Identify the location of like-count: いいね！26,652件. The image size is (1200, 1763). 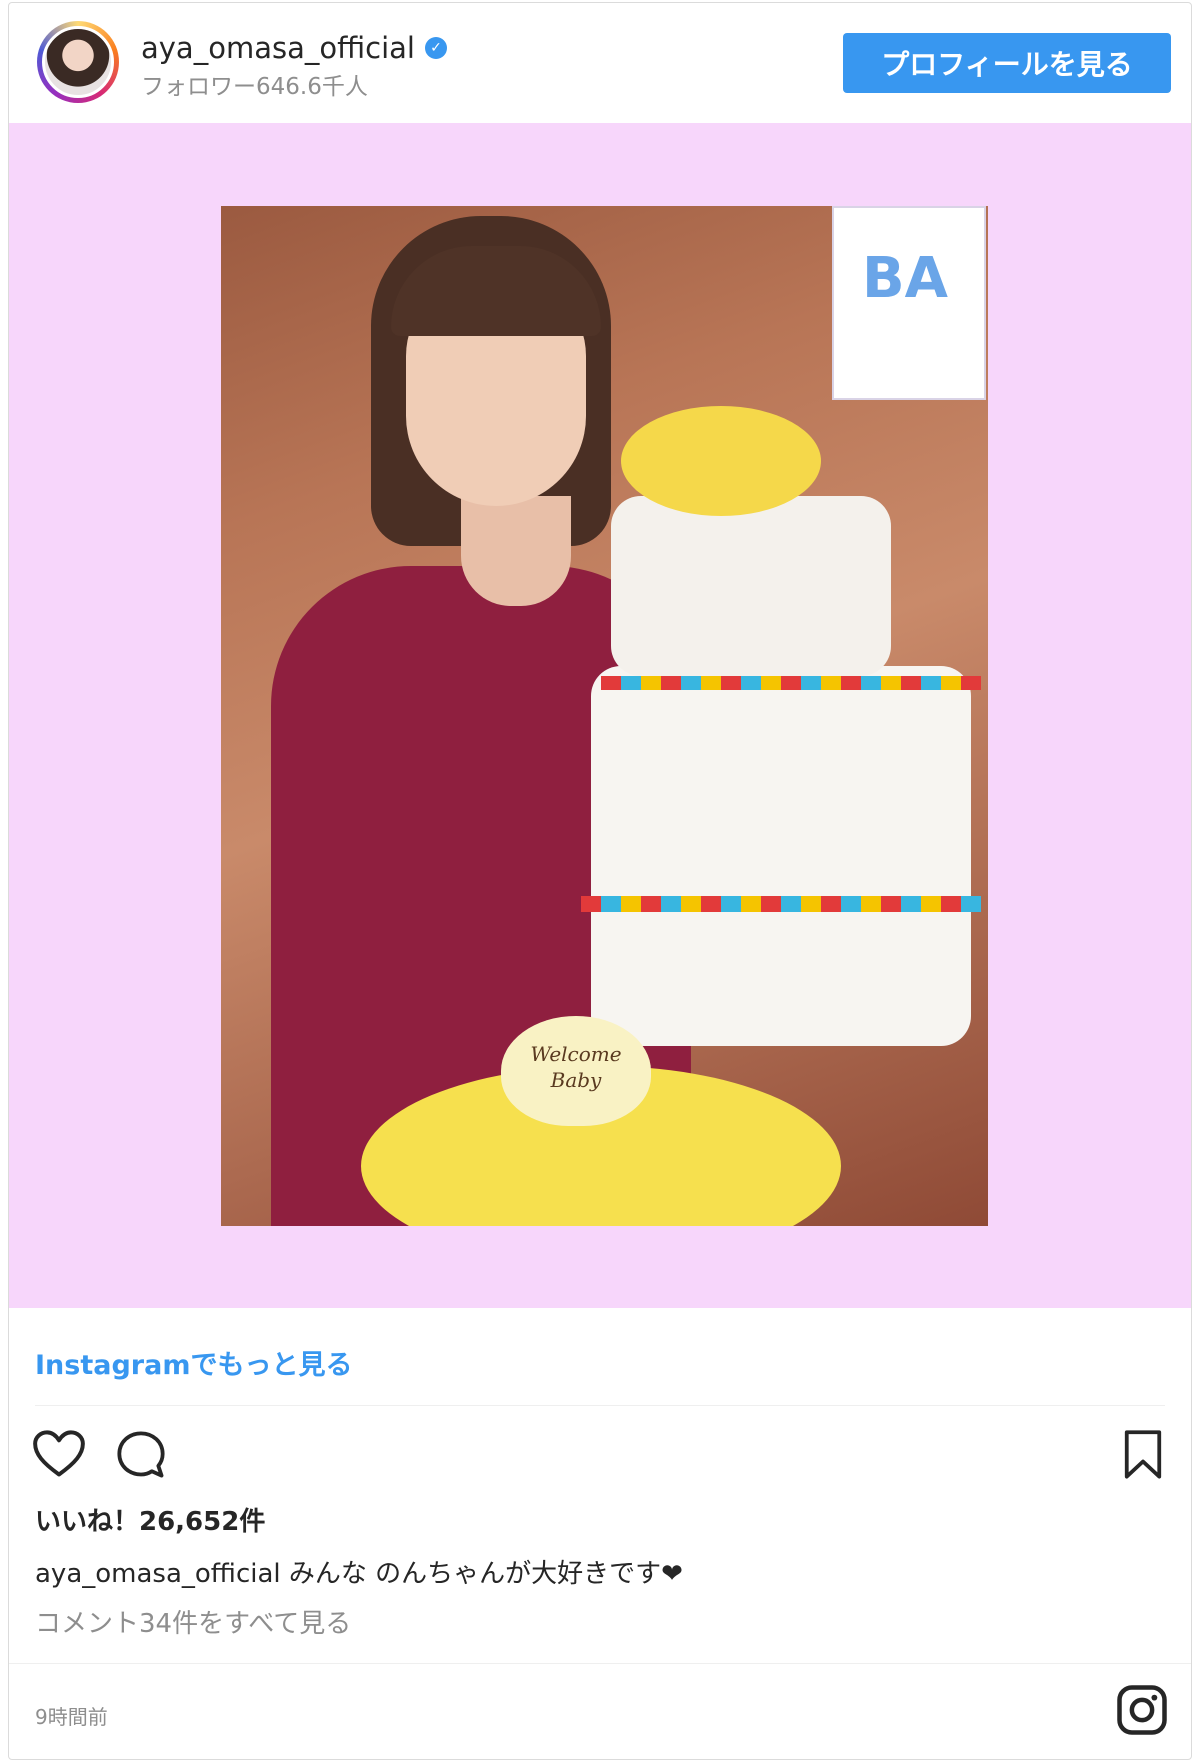
(150, 1522).